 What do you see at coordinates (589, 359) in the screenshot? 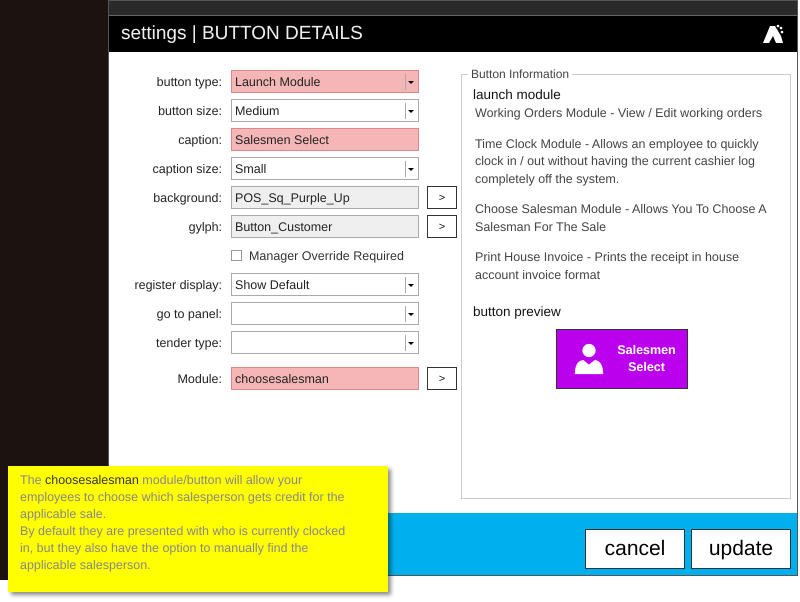
I see `person-icon` at bounding box center [589, 359].